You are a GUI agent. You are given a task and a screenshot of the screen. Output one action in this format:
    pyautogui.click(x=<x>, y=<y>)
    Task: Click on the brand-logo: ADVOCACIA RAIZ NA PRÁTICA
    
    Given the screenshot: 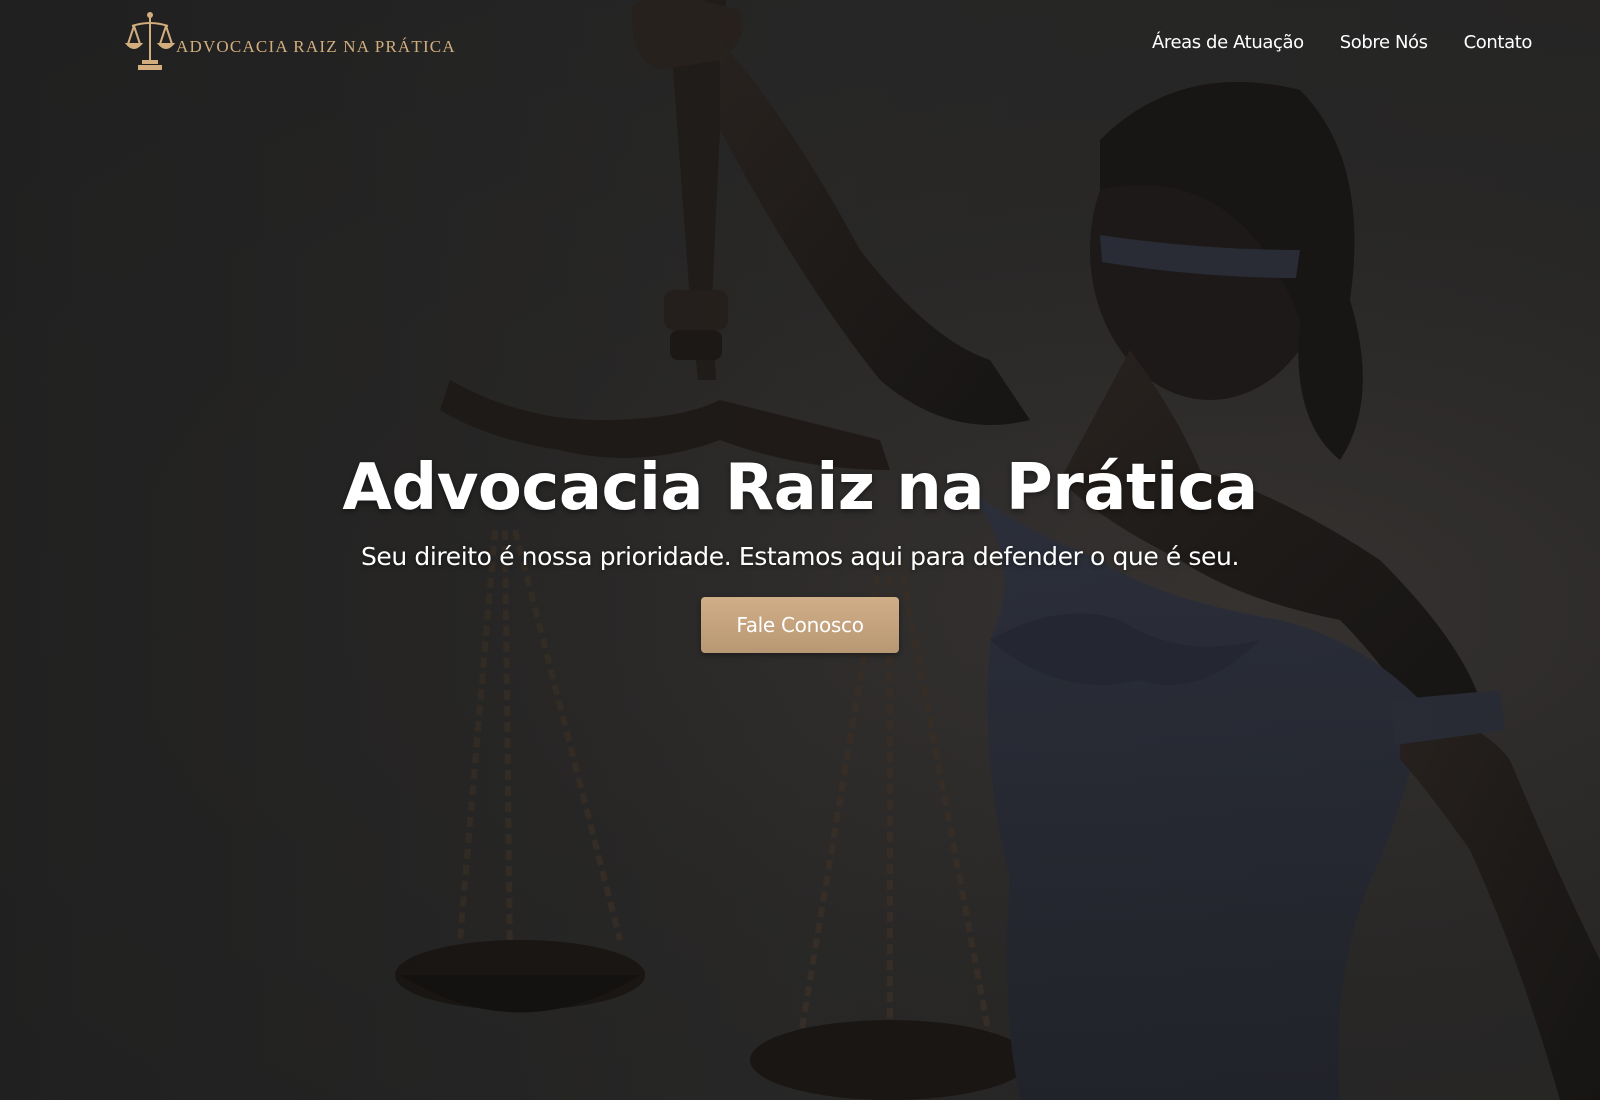 What is the action you would take?
    pyautogui.click(x=290, y=43)
    